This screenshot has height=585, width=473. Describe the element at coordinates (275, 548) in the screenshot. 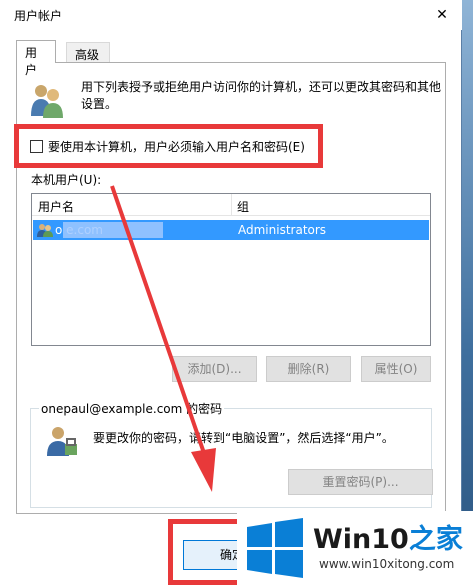

I see `windows-logo-icon` at that location.